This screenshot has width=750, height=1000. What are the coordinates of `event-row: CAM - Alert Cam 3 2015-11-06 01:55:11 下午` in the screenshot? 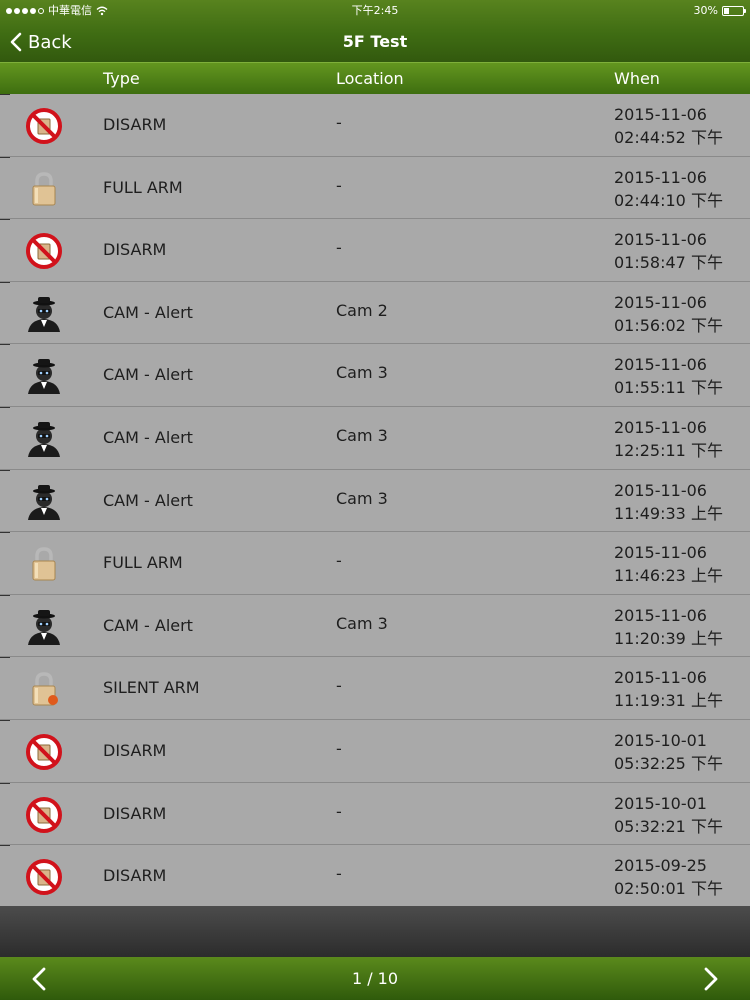 It's located at (375, 375).